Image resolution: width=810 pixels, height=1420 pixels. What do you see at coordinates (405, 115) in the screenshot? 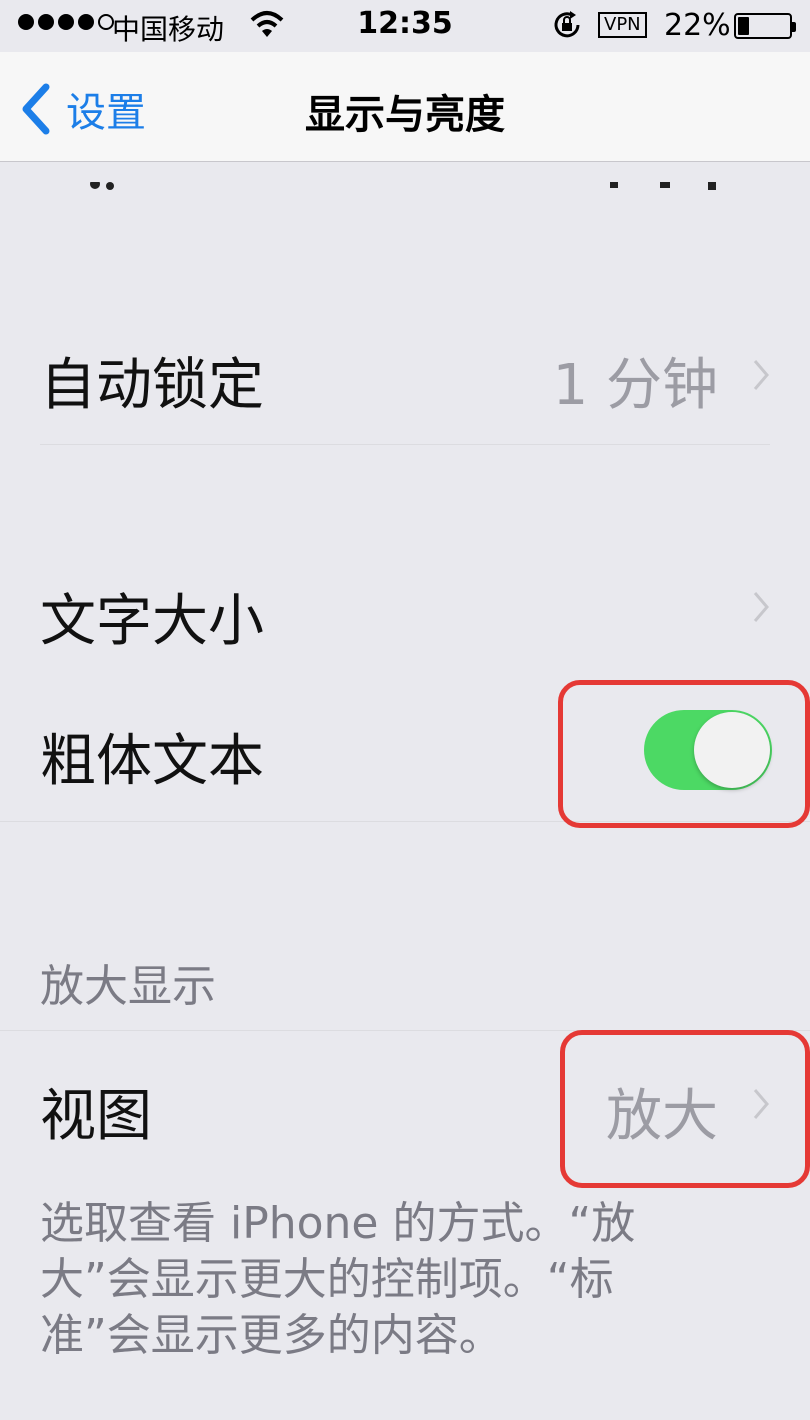
I see `page-title: 显示与亮度` at bounding box center [405, 115].